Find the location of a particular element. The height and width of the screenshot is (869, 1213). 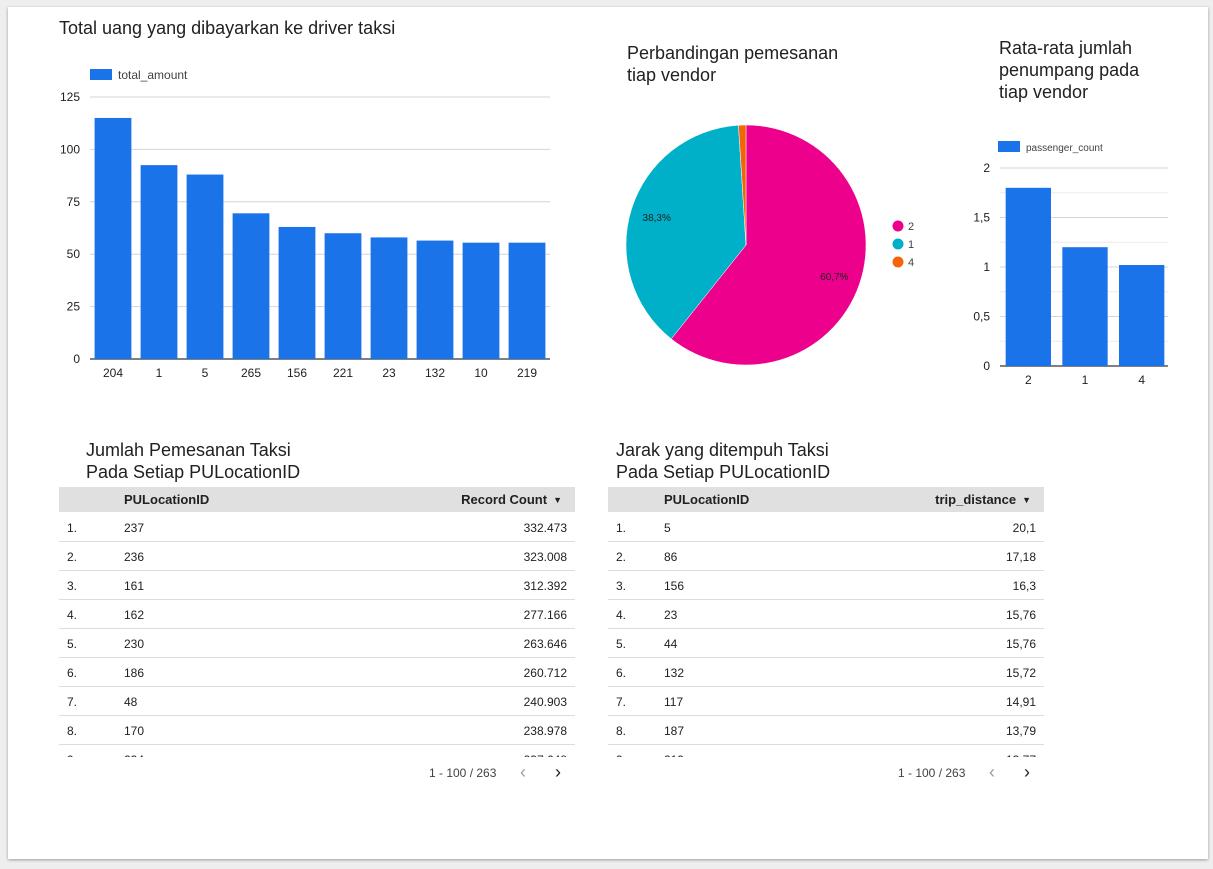

row-number: 7. is located at coordinates (621, 702).